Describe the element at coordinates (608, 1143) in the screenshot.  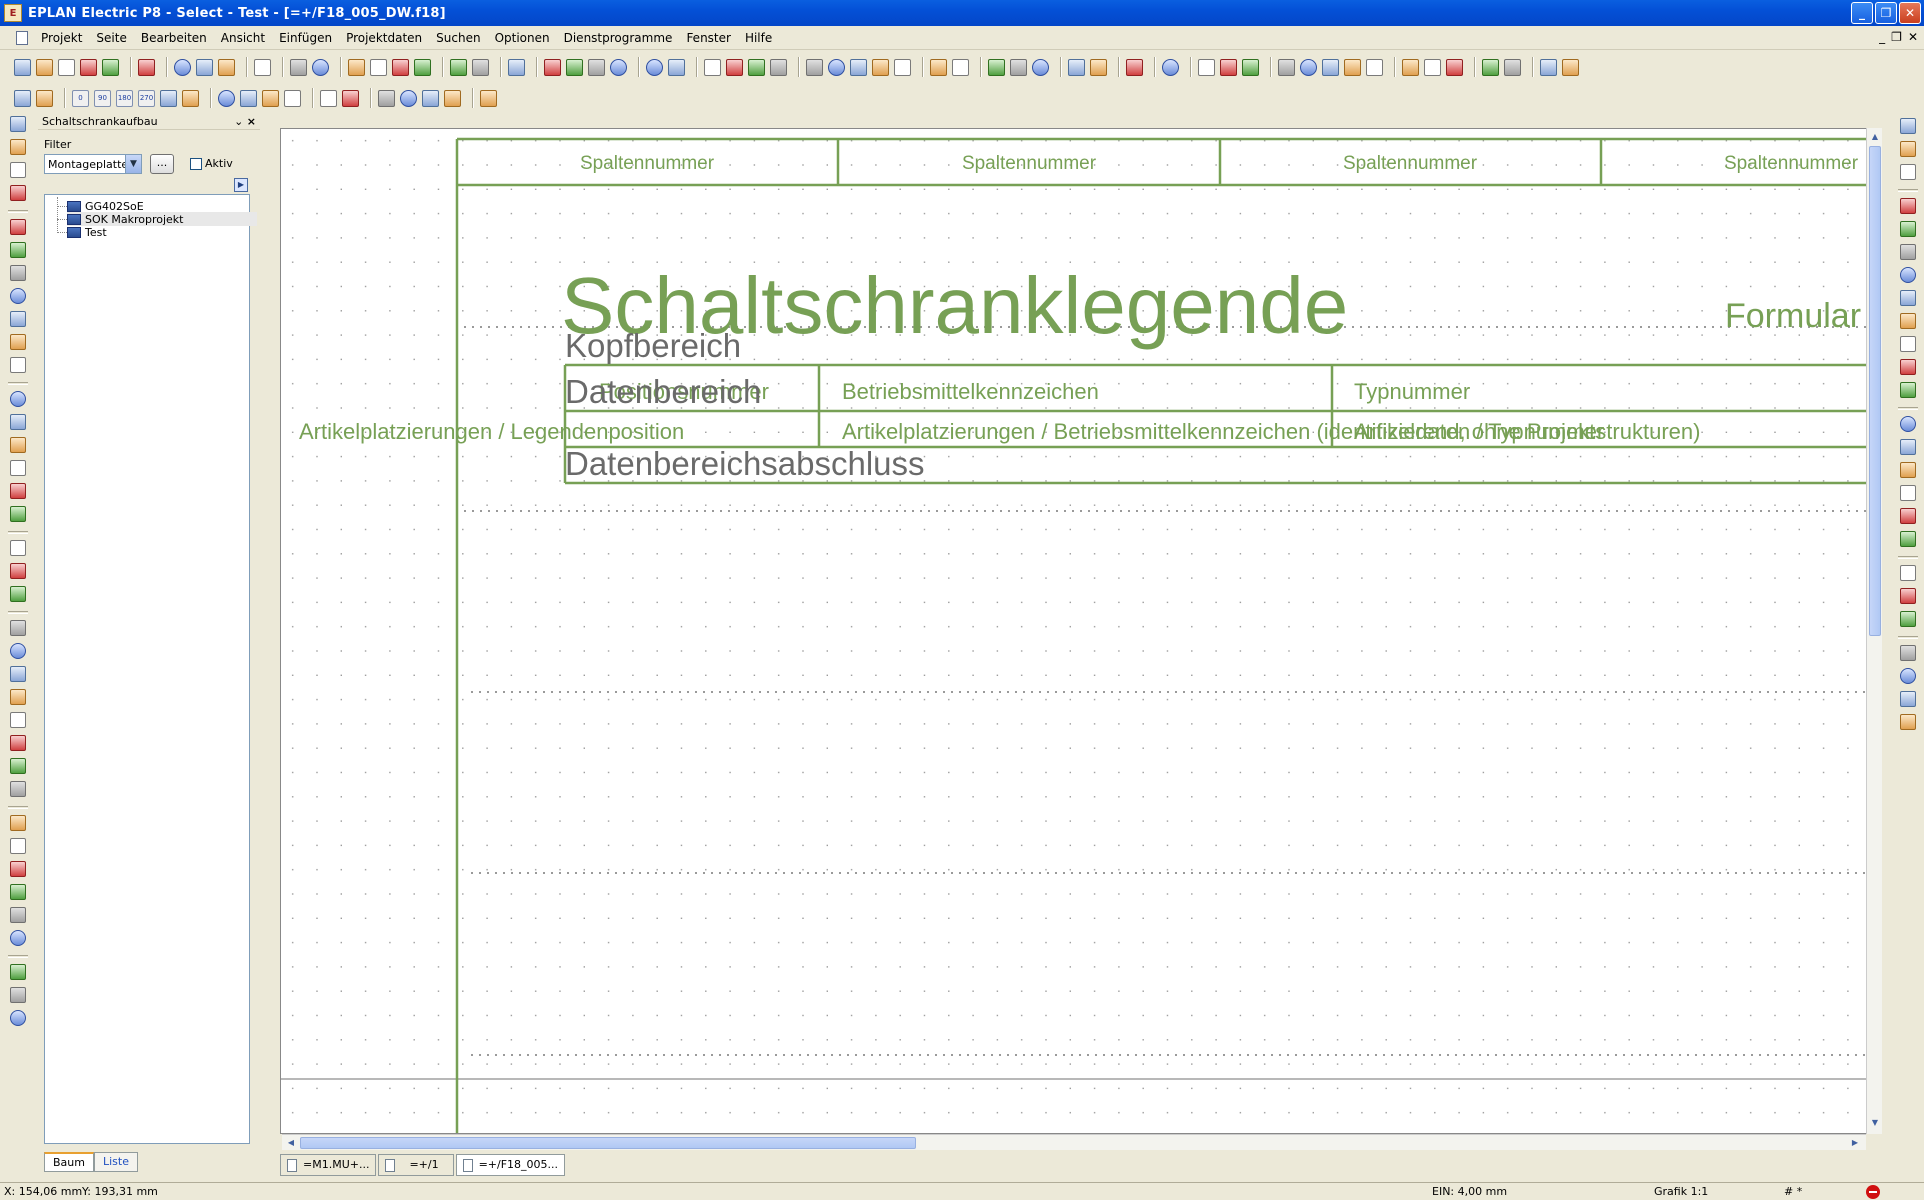
I see `horizontal-scroll-thumb` at that location.